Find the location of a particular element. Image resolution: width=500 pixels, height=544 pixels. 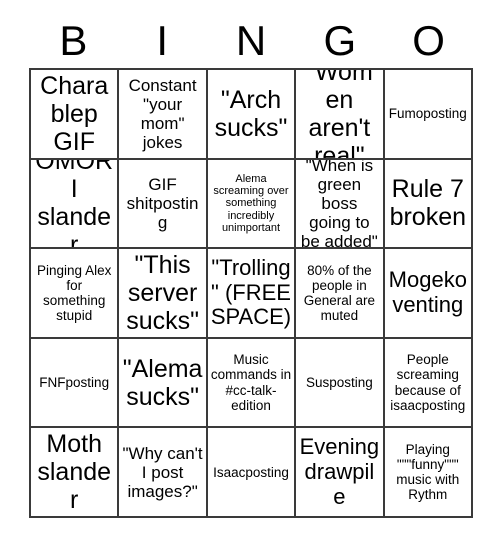

bingo-cell: "Women aren't real" is located at coordinates (340, 115).